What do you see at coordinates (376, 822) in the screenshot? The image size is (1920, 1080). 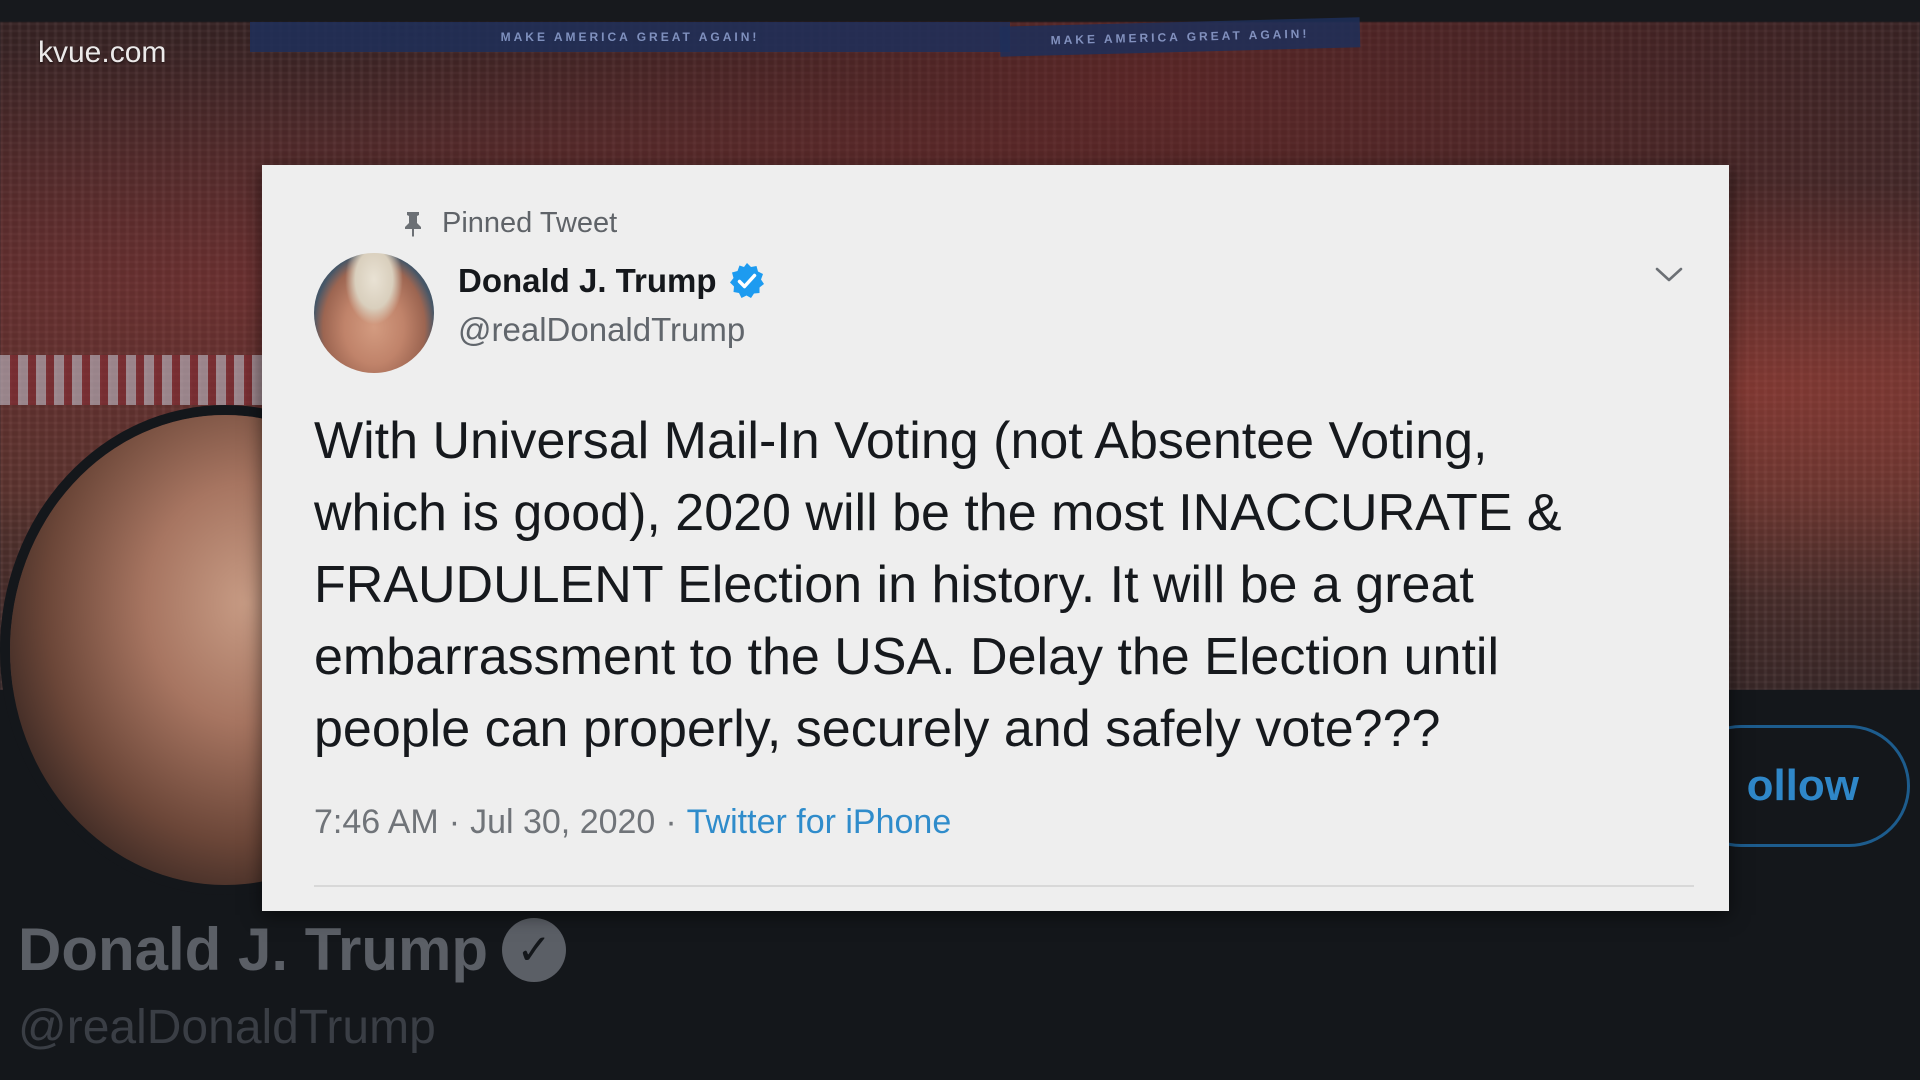 I see `tweet-time: 7:46 AM` at bounding box center [376, 822].